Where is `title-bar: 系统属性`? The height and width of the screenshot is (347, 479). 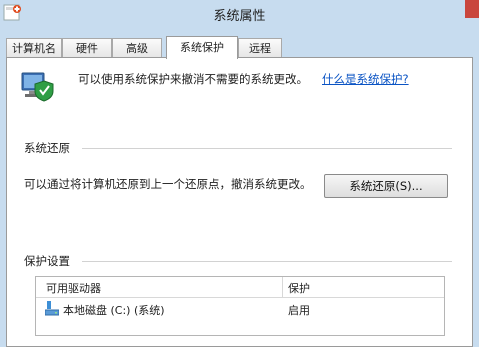 title-bar: 系统属性 is located at coordinates (239, 14).